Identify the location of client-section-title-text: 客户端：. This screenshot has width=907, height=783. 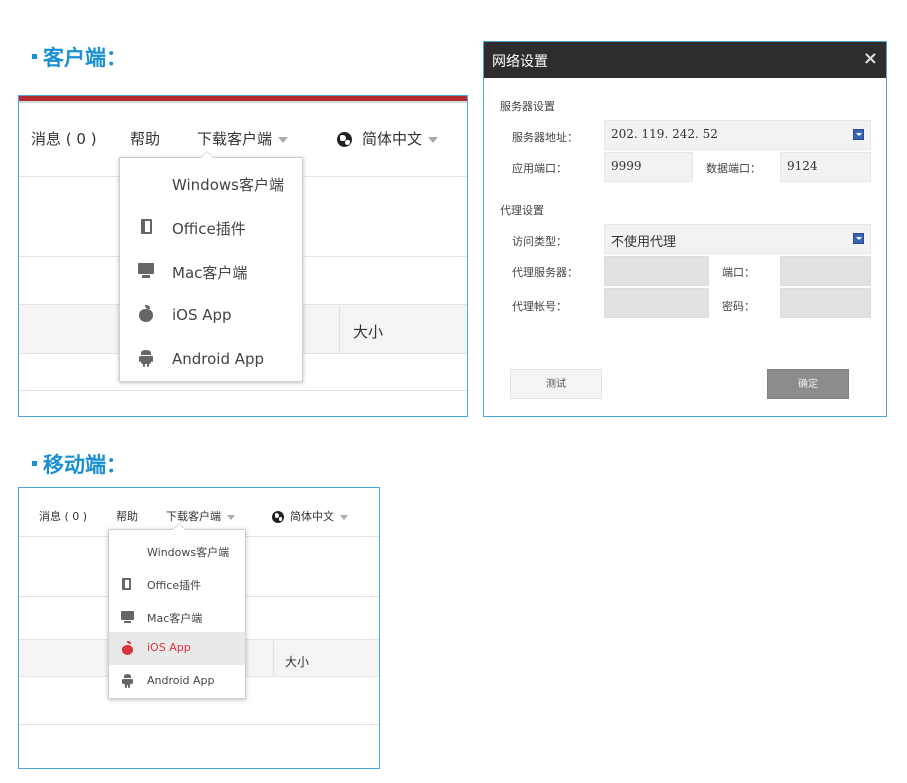
(85, 58).